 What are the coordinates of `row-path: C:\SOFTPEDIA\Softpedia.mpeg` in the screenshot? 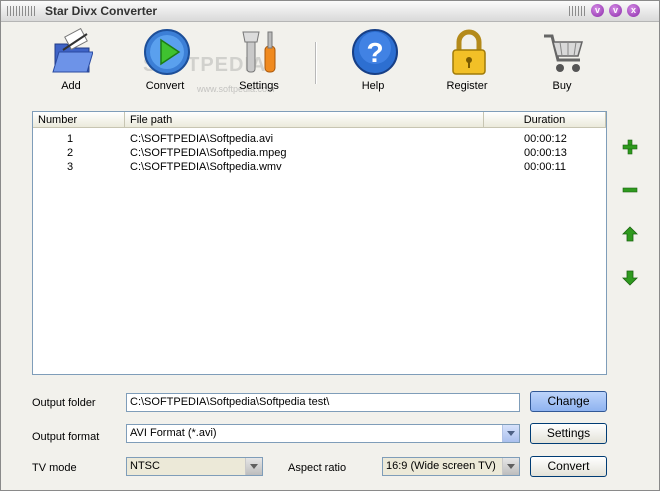 It's located at (208, 153).